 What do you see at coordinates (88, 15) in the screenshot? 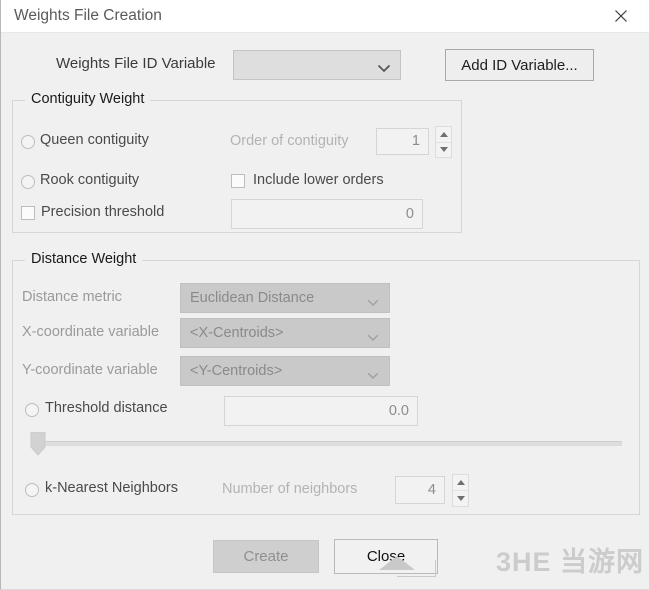
I see `window-title: Weights File Creation` at bounding box center [88, 15].